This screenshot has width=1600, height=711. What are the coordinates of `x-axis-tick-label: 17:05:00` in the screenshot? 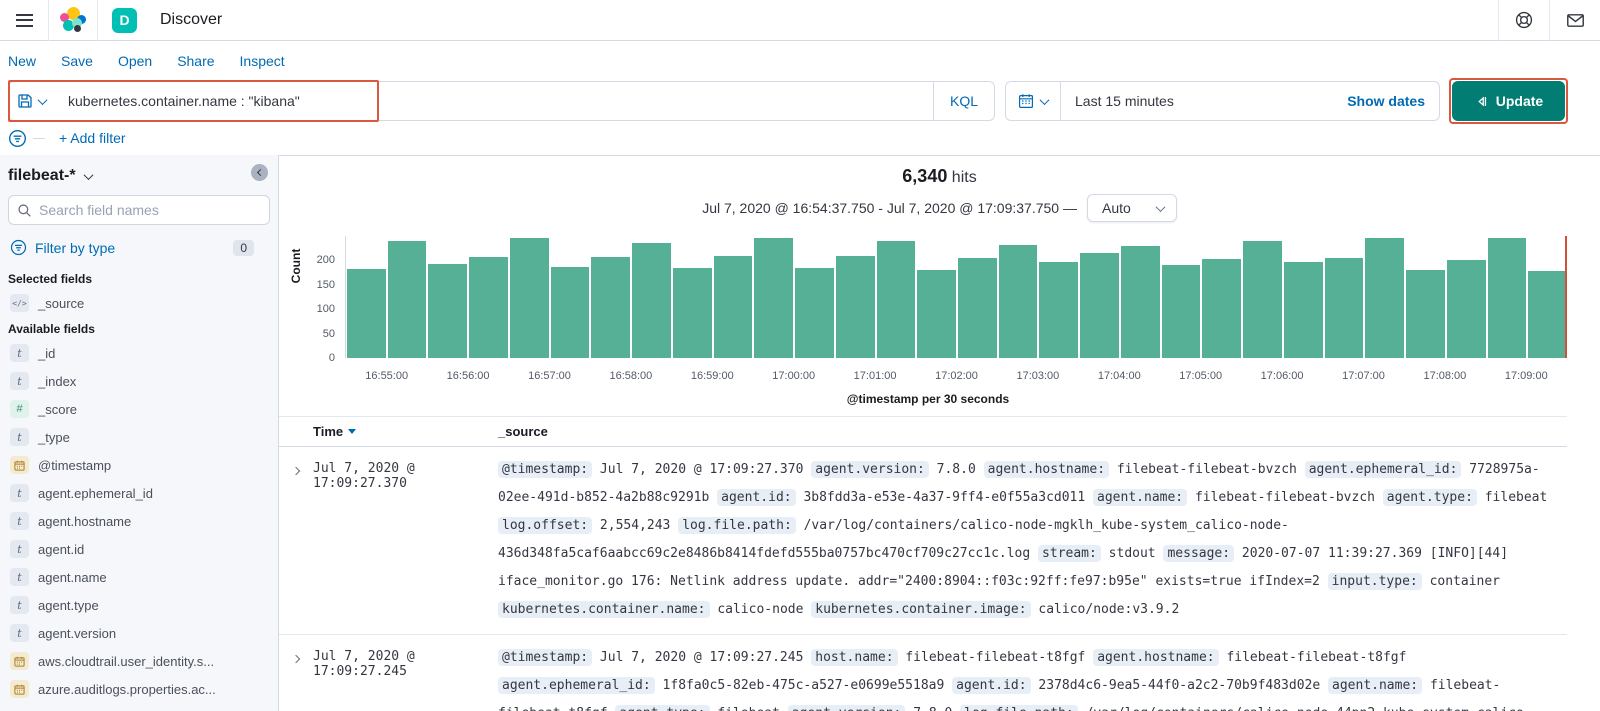 It's located at (1201, 376).